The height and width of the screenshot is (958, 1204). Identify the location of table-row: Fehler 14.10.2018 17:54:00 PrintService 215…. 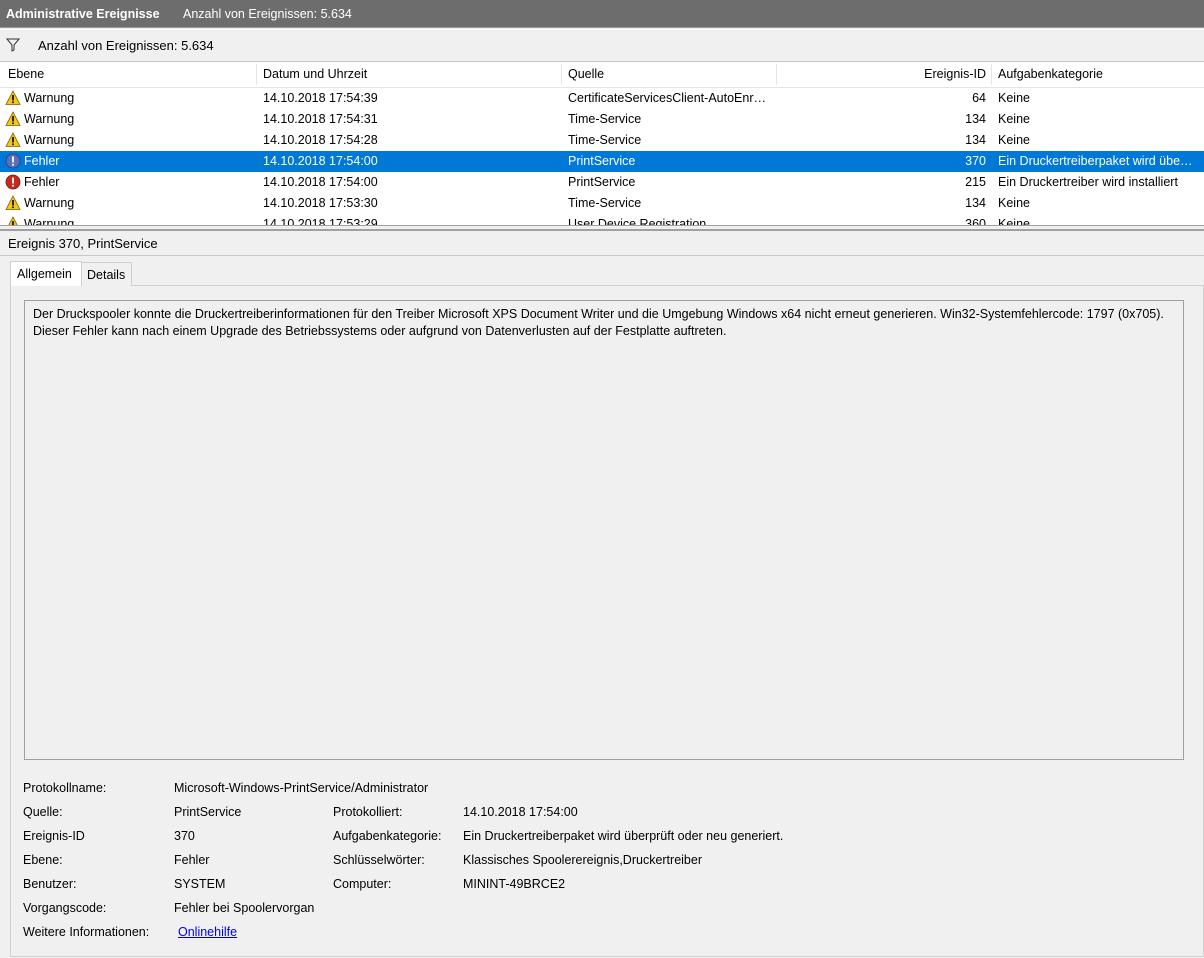
(602, 182).